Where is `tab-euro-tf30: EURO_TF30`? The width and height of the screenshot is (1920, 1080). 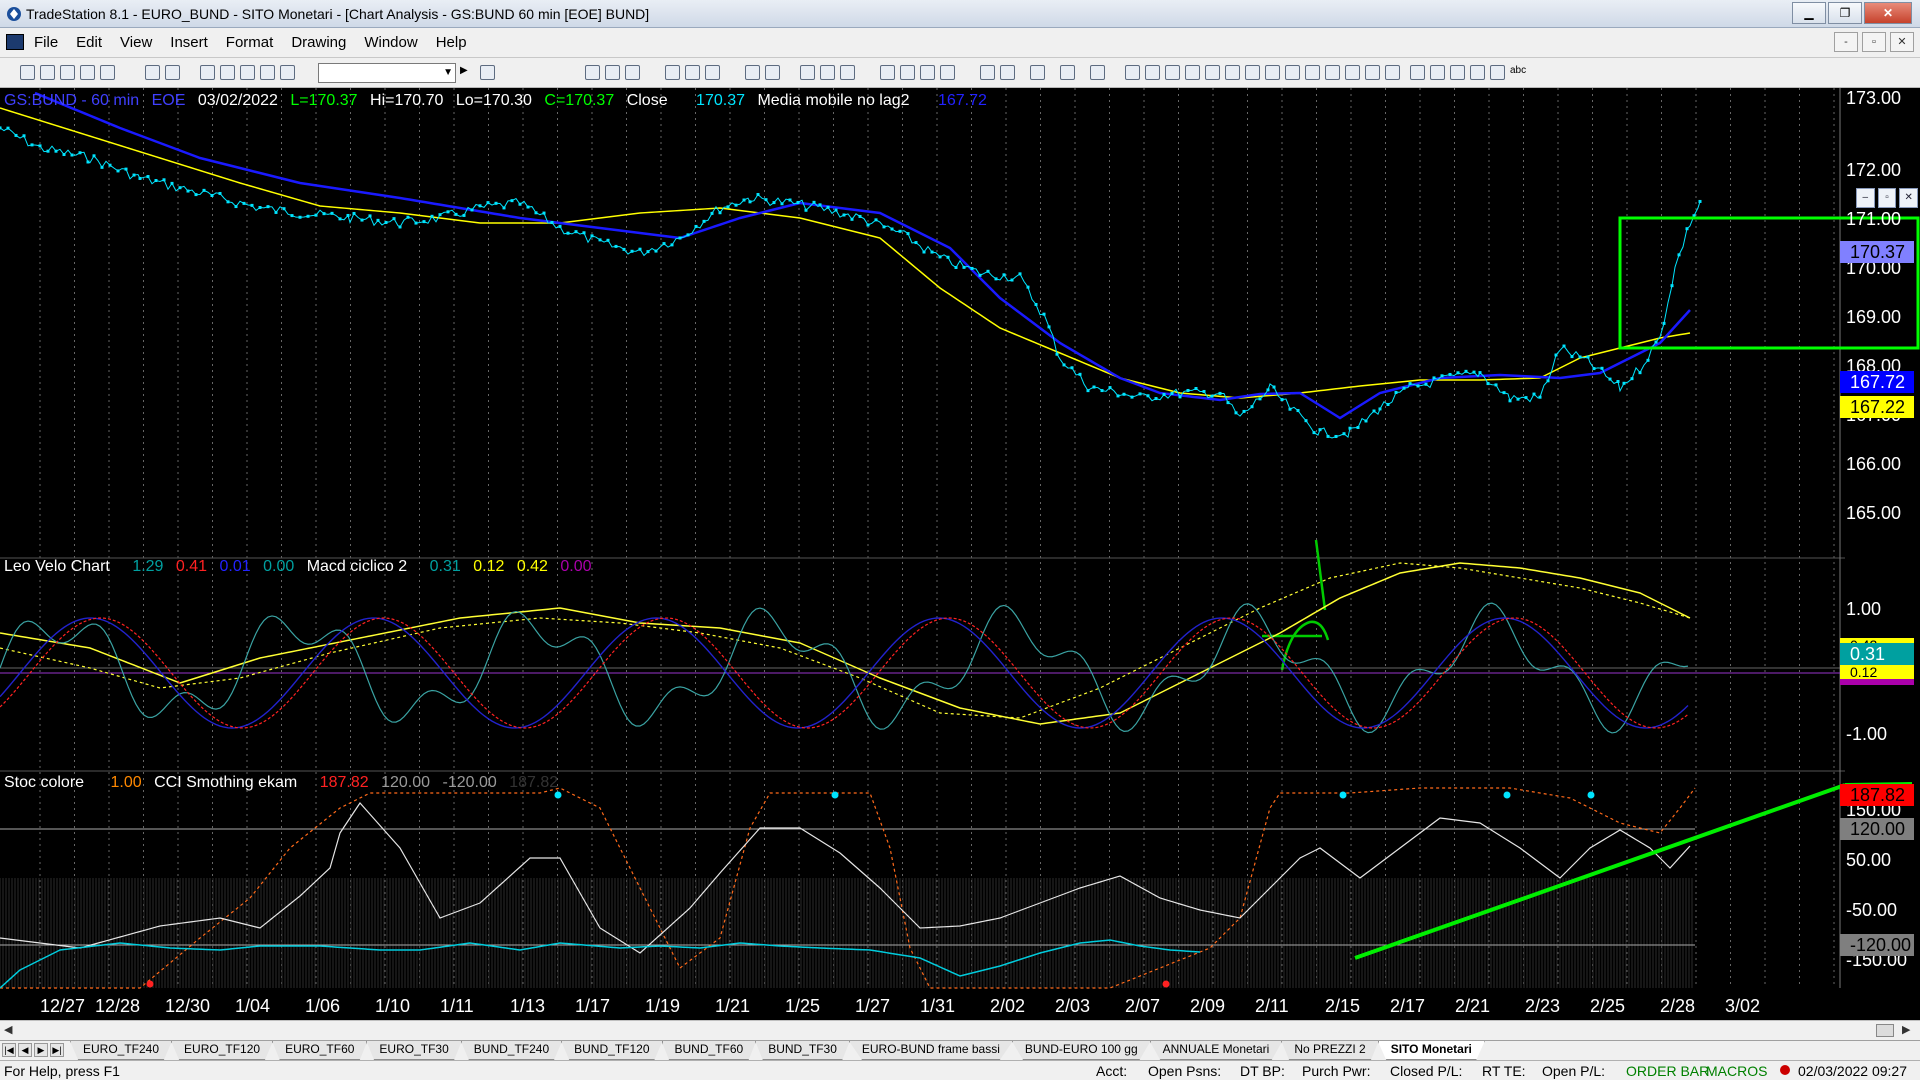
tab-euro-tf30: EURO_TF30 is located at coordinates (414, 1050).